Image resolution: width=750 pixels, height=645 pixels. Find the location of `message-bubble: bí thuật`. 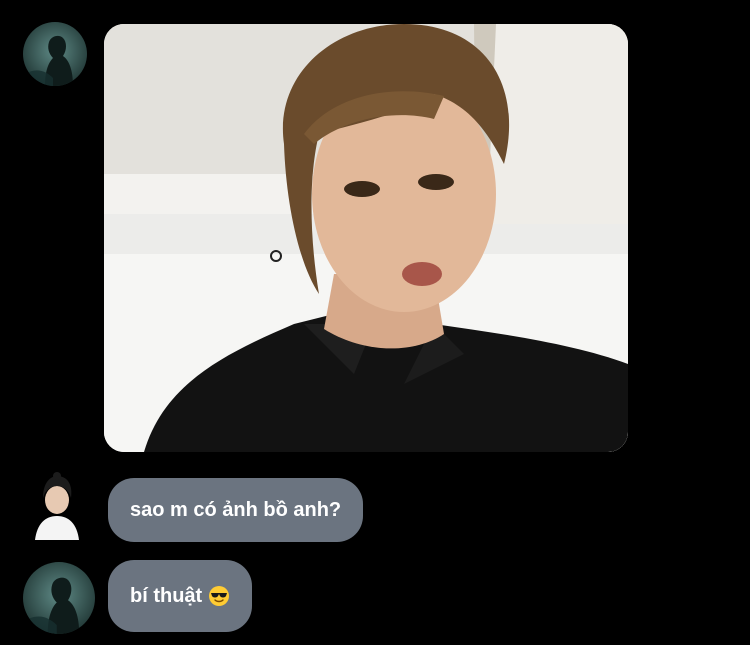

message-bubble: bí thuật is located at coordinates (180, 596).